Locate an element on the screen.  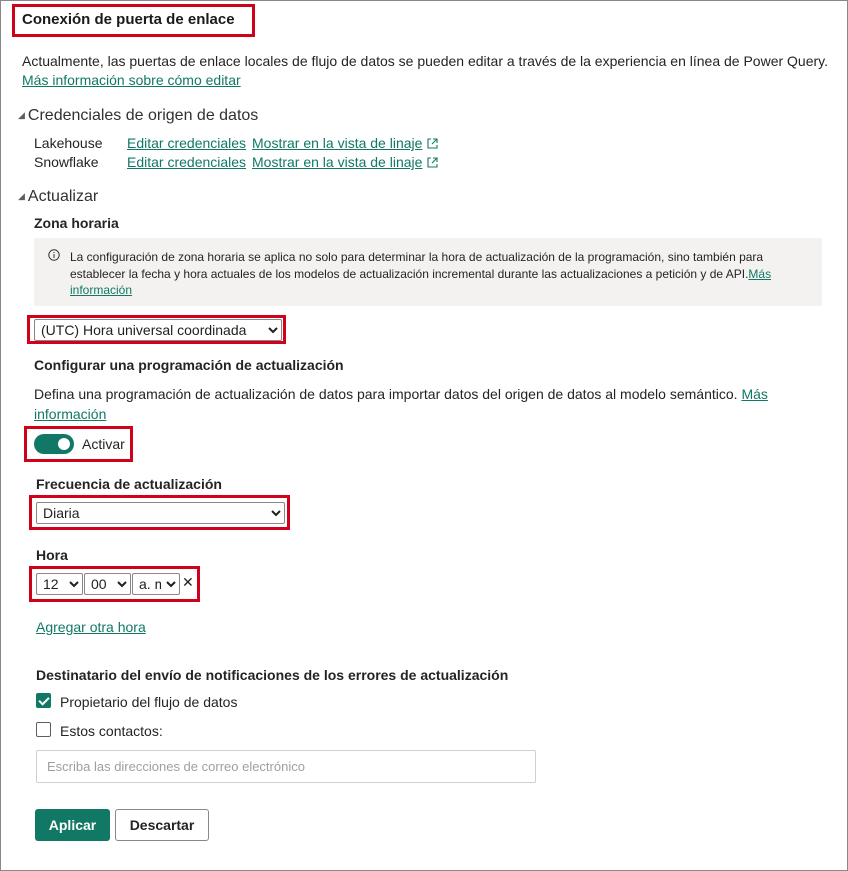
minute-select: 00 is located at coordinates (107, 584).